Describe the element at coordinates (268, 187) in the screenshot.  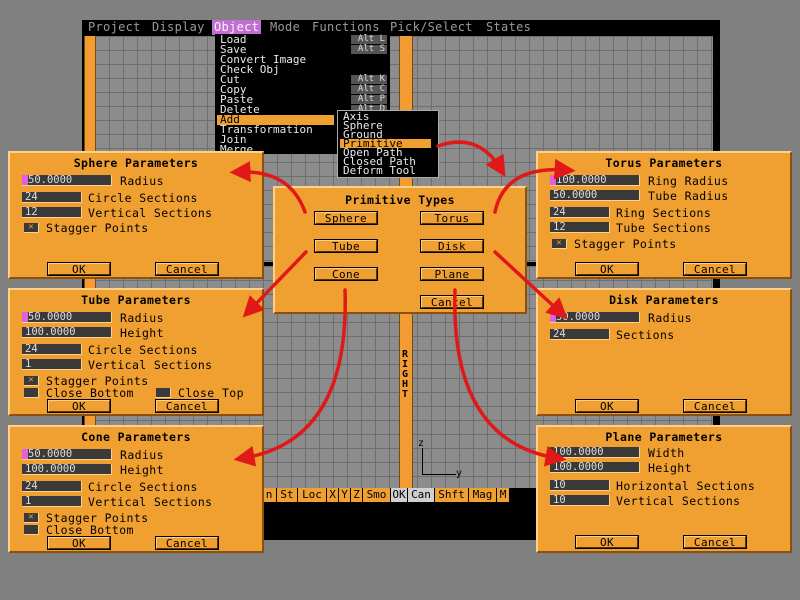
I see `arrow-to-sphere` at that location.